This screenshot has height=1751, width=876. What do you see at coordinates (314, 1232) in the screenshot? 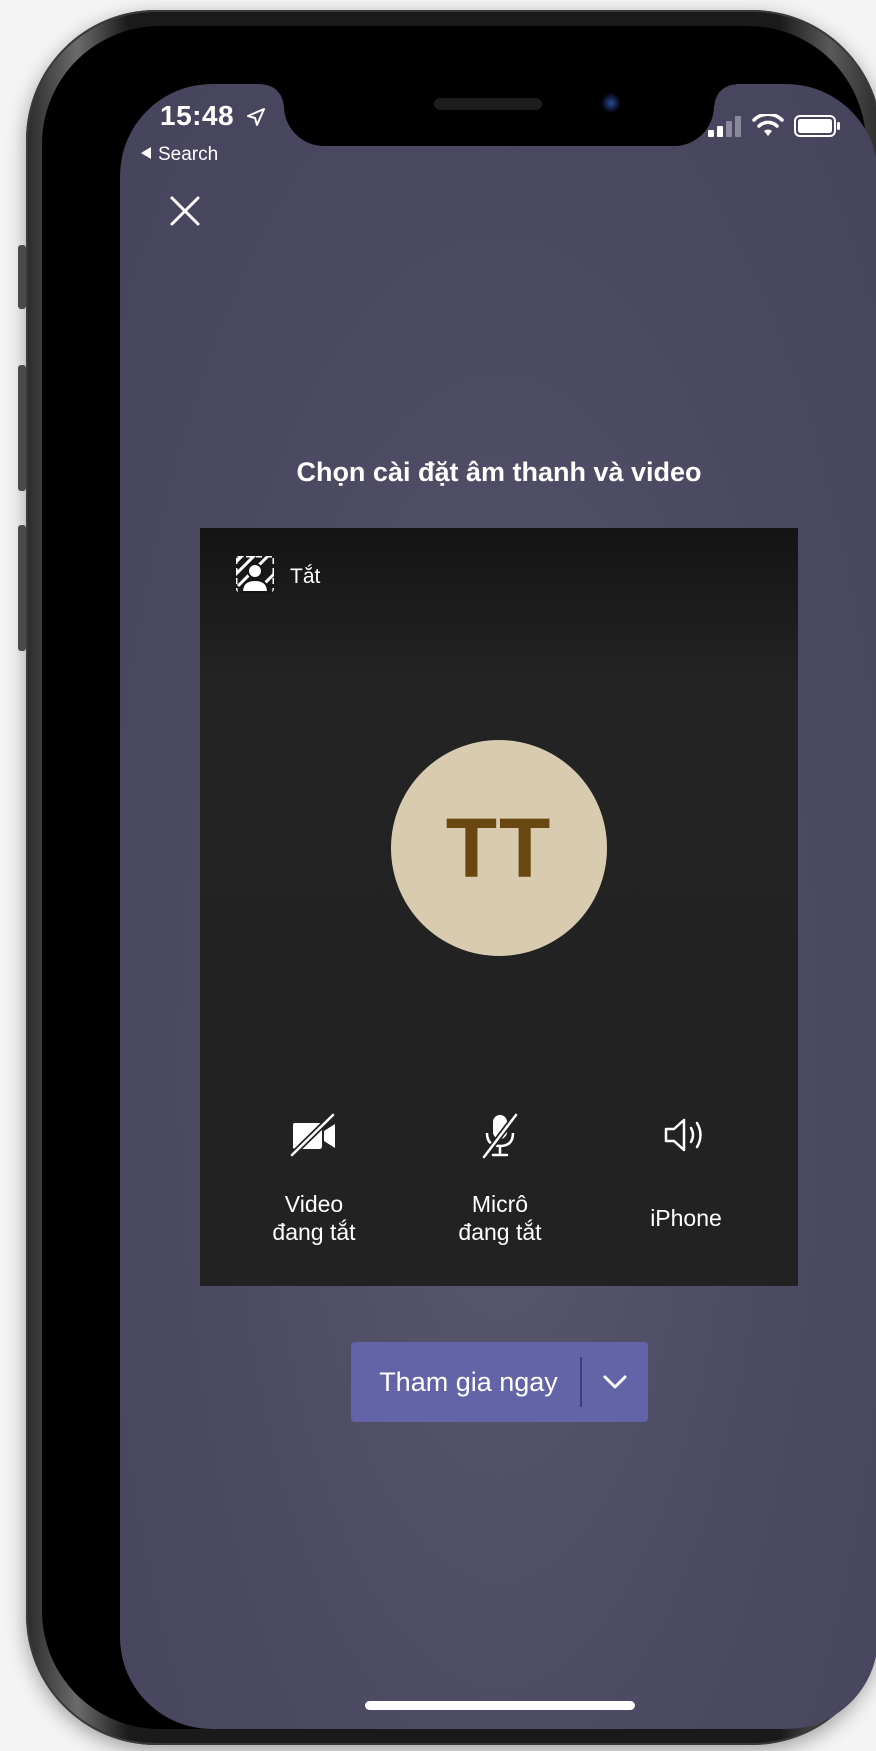
I see `video-label-line2: đang tắt` at bounding box center [314, 1232].